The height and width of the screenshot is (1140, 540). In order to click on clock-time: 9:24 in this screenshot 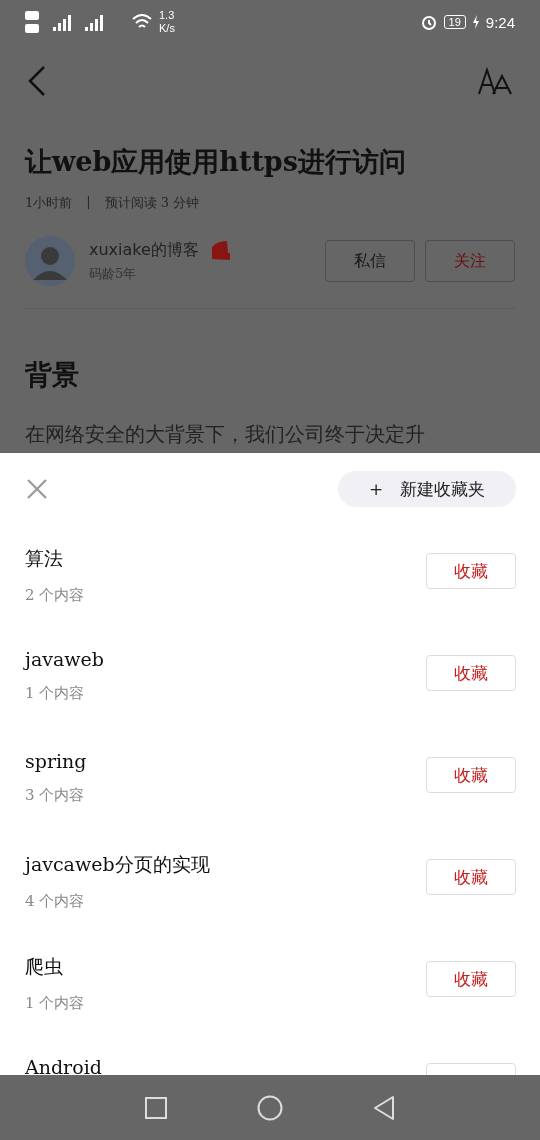, I will do `click(500, 22)`.